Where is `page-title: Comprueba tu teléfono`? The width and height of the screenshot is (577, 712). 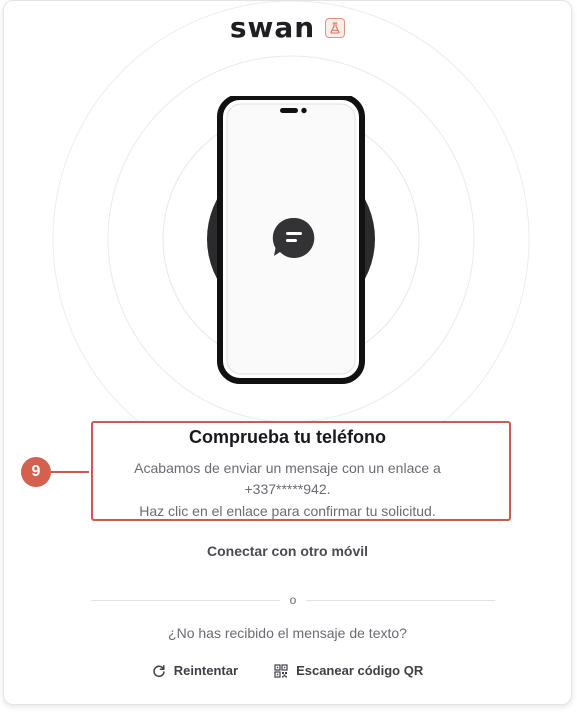
page-title: Comprueba tu teléfono is located at coordinates (287, 437).